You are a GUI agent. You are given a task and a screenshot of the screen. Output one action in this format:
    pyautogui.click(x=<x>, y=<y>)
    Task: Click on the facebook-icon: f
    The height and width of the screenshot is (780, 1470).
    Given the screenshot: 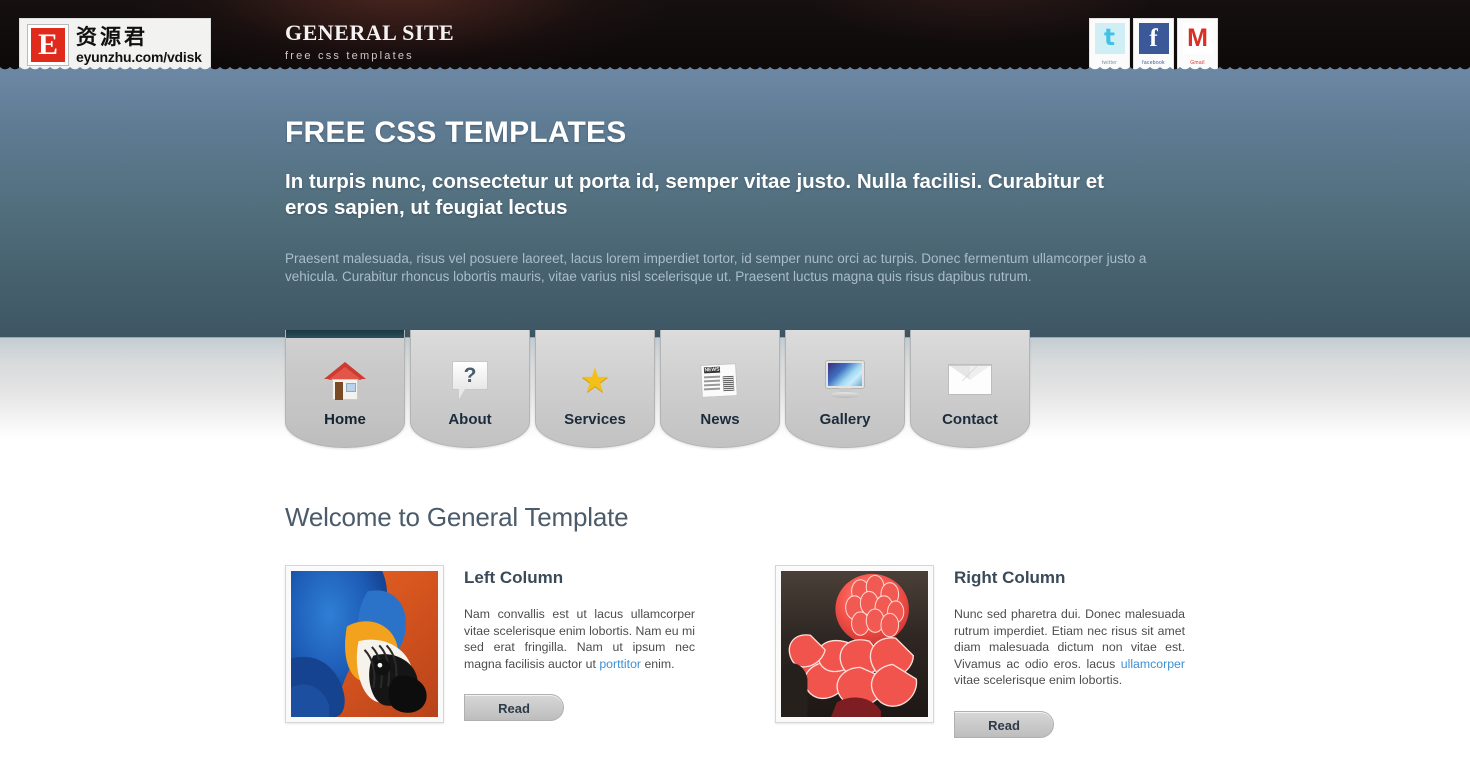 What is the action you would take?
    pyautogui.click(x=1153, y=38)
    